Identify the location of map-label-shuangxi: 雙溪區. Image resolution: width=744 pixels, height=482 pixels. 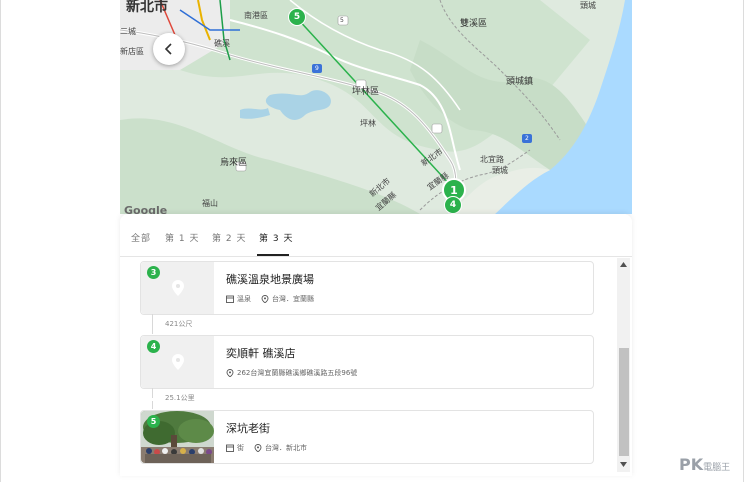
(474, 24).